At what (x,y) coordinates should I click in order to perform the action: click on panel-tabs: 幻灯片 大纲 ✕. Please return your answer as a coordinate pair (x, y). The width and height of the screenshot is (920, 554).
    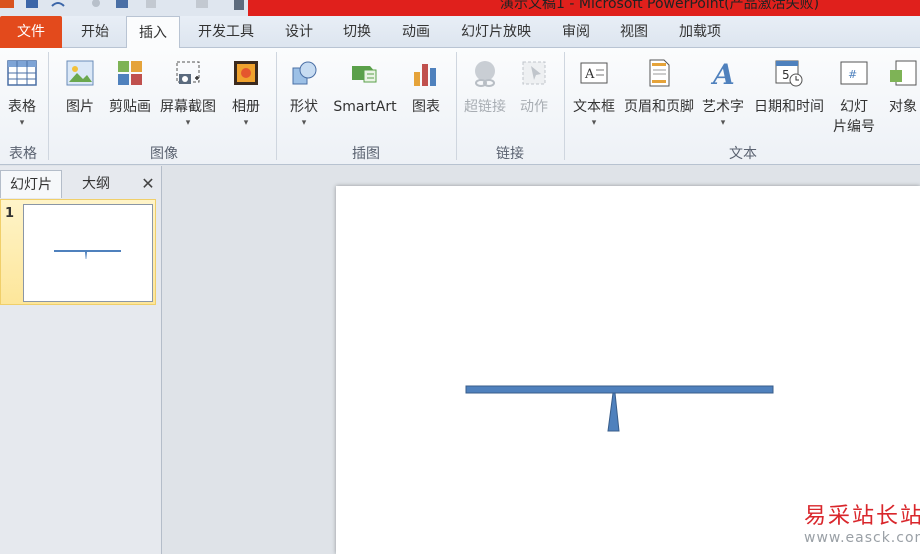
    Looking at the image, I should click on (81, 184).